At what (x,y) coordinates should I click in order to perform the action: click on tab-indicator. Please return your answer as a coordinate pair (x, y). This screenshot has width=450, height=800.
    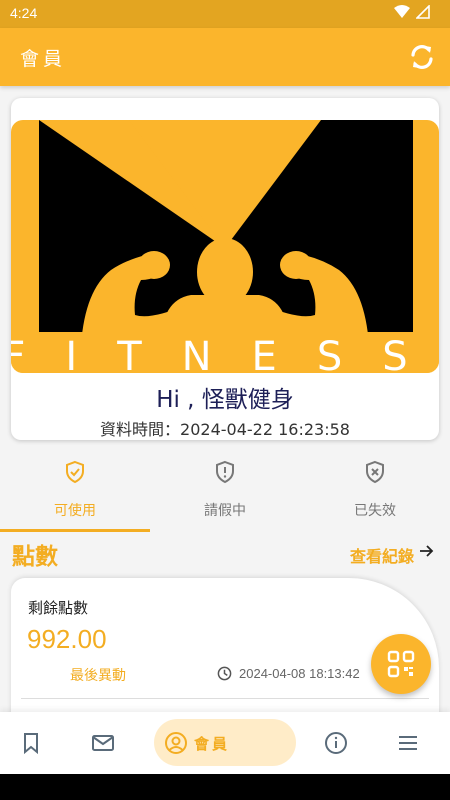
    Looking at the image, I should click on (75, 530).